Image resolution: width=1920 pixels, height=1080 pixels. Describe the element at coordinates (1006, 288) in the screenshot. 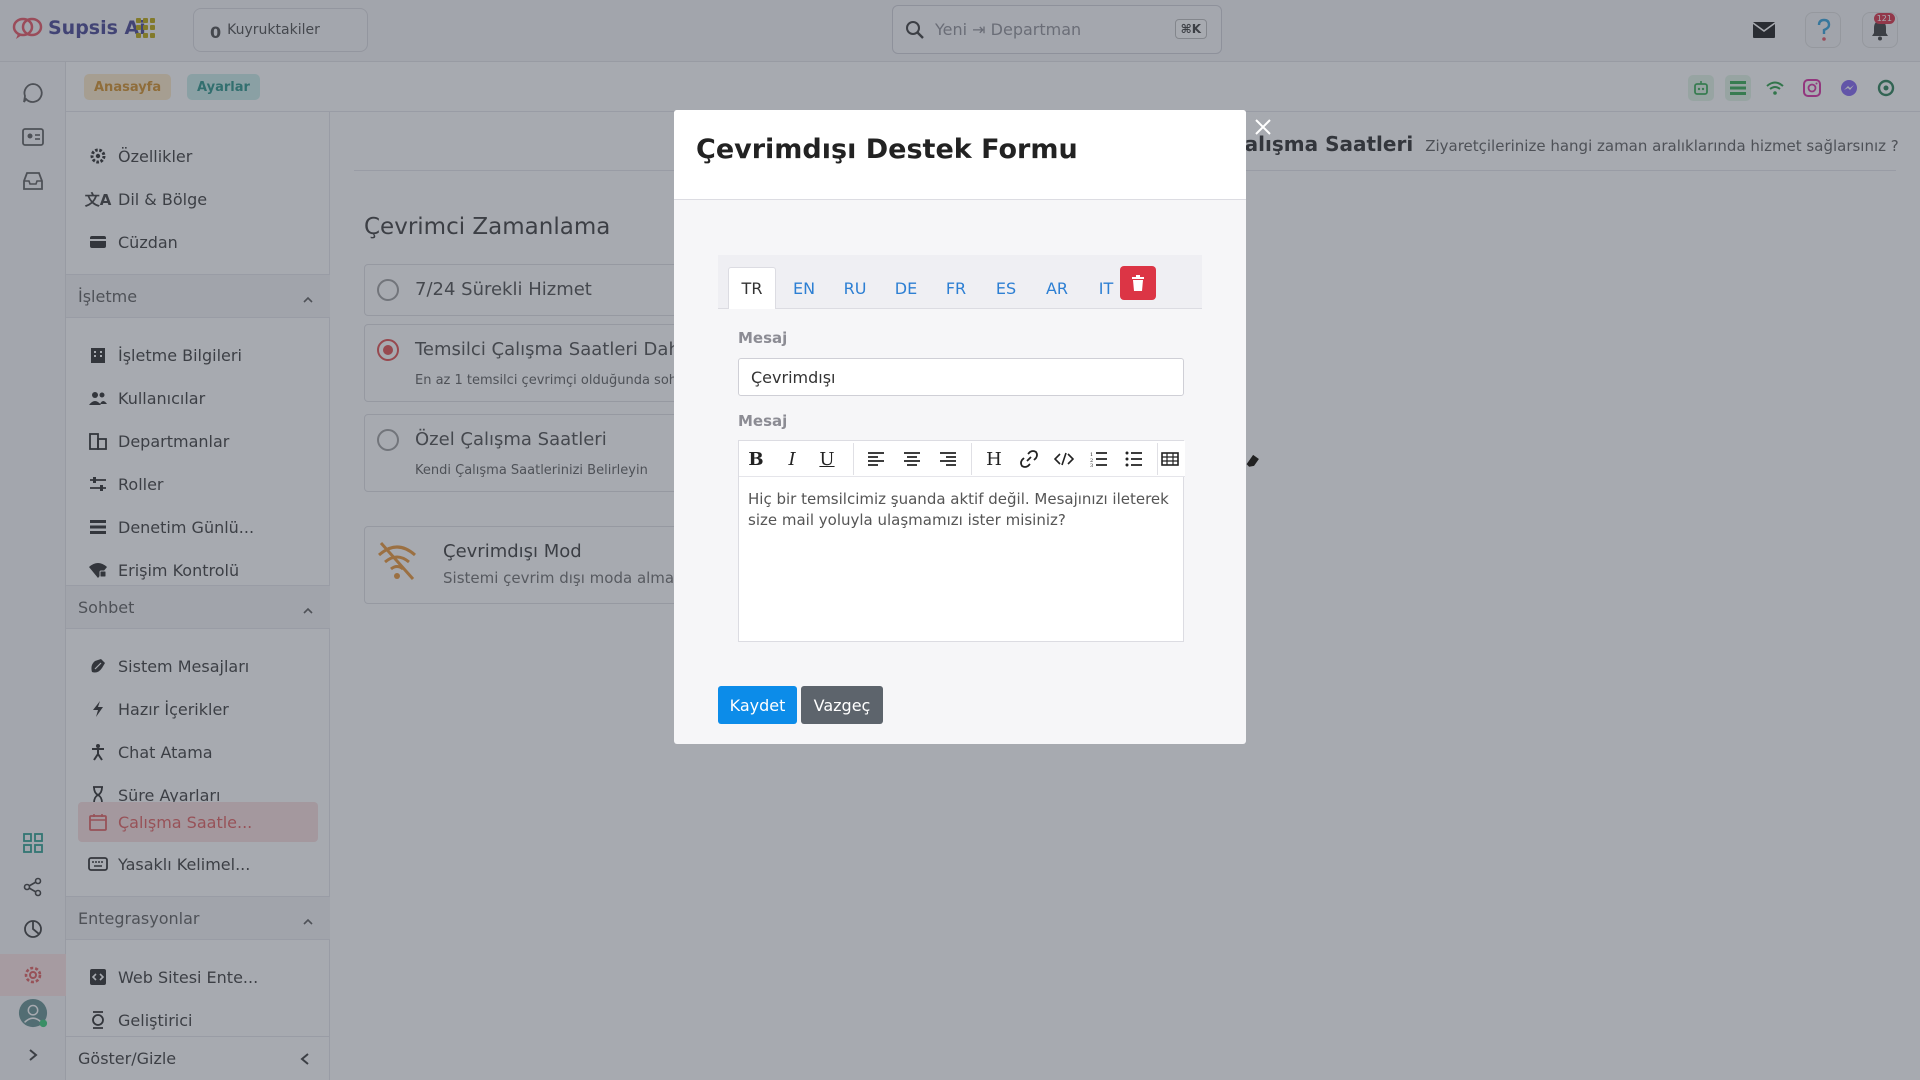

I see `tab-lang-es: ES` at that location.